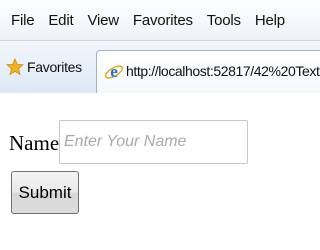 The height and width of the screenshot is (250, 320). Describe the element at coordinates (34, 143) in the screenshot. I see `name-label: Name` at that location.